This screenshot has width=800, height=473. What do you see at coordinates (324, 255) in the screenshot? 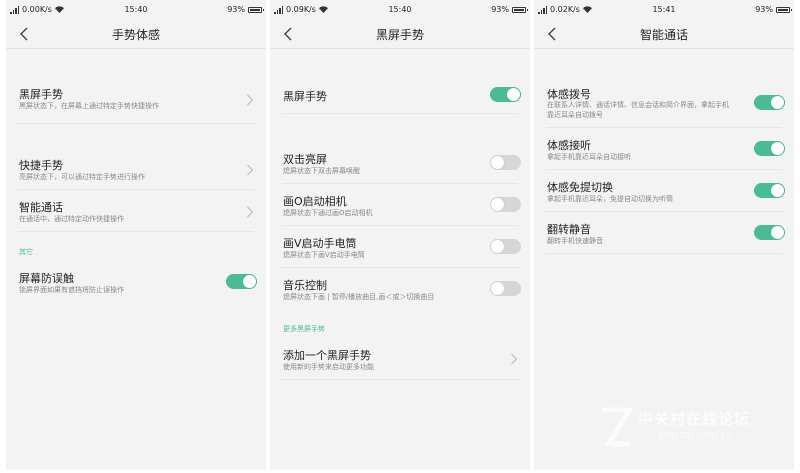
I see `item-subtitle: 熄屏状态下画V启动手电筒` at bounding box center [324, 255].